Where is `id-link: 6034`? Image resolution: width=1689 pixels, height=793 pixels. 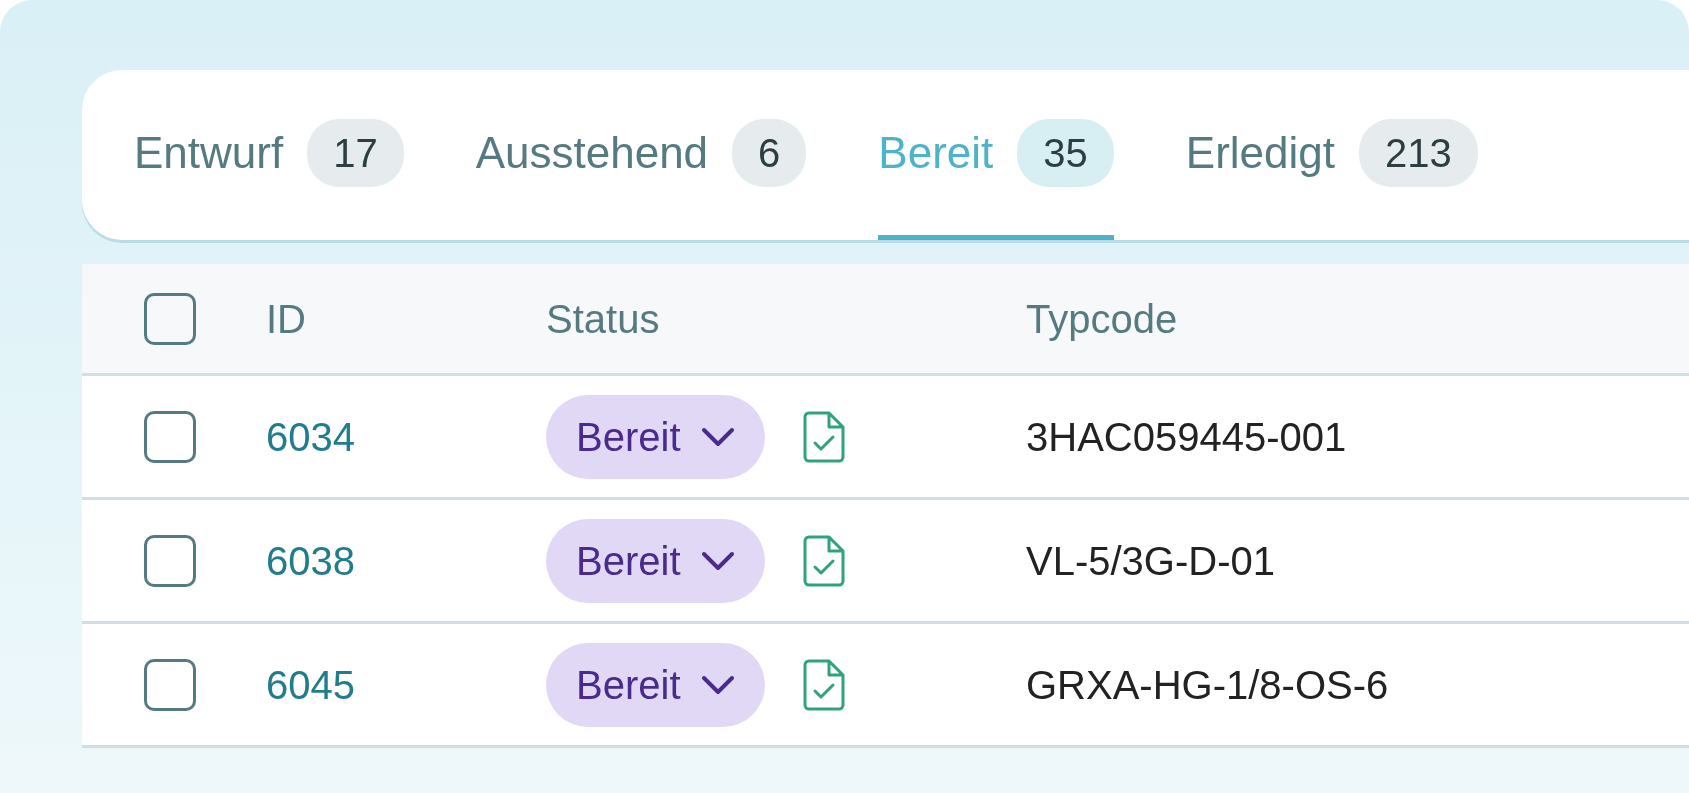 id-link: 6034 is located at coordinates (310, 436).